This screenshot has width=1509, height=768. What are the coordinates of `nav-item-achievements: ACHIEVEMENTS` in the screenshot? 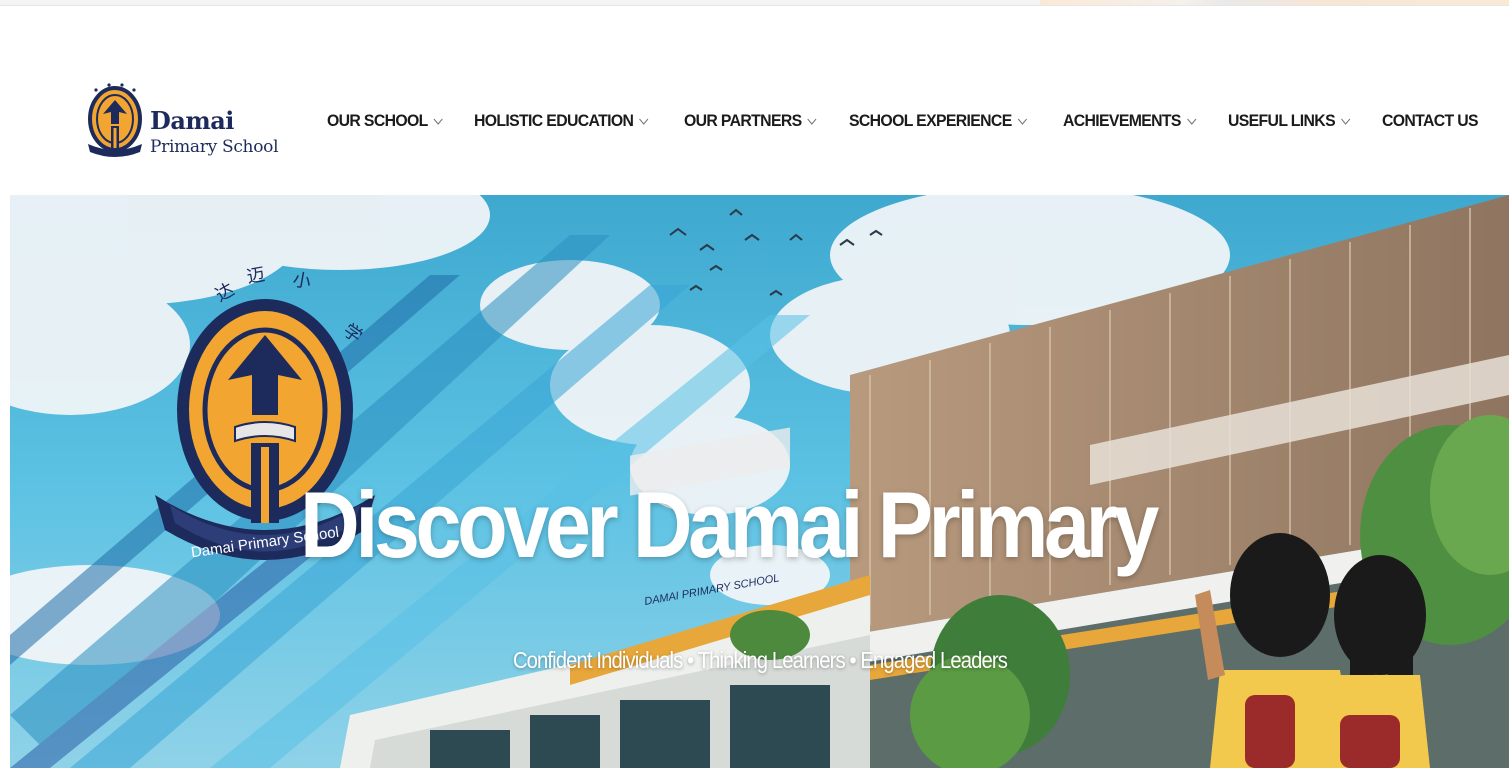 It's located at (1130, 121).